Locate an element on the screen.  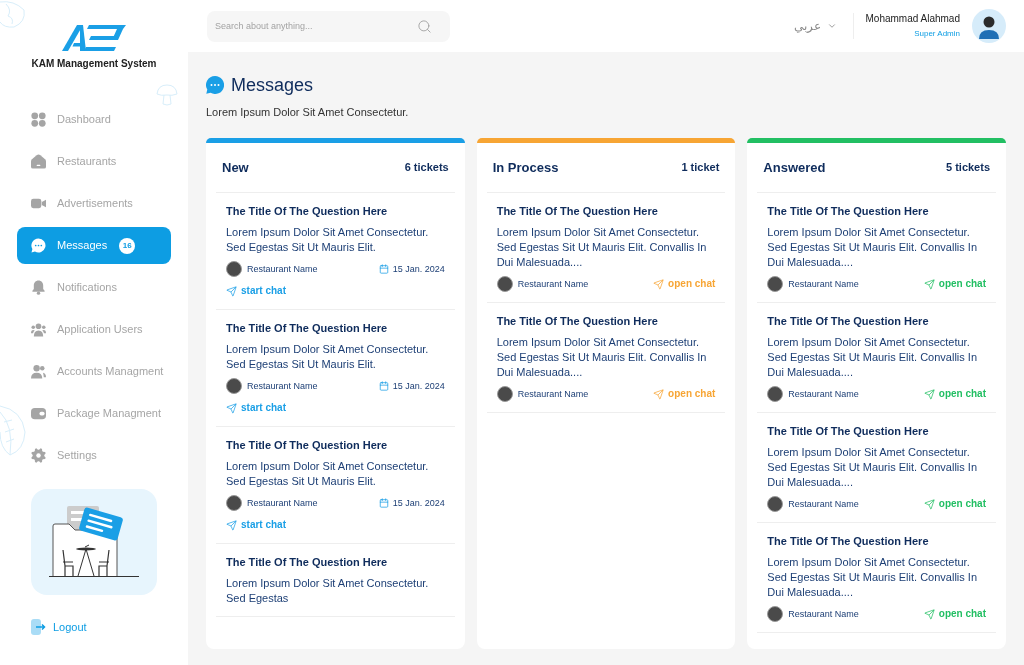
users-icon is located at coordinates (38, 371).